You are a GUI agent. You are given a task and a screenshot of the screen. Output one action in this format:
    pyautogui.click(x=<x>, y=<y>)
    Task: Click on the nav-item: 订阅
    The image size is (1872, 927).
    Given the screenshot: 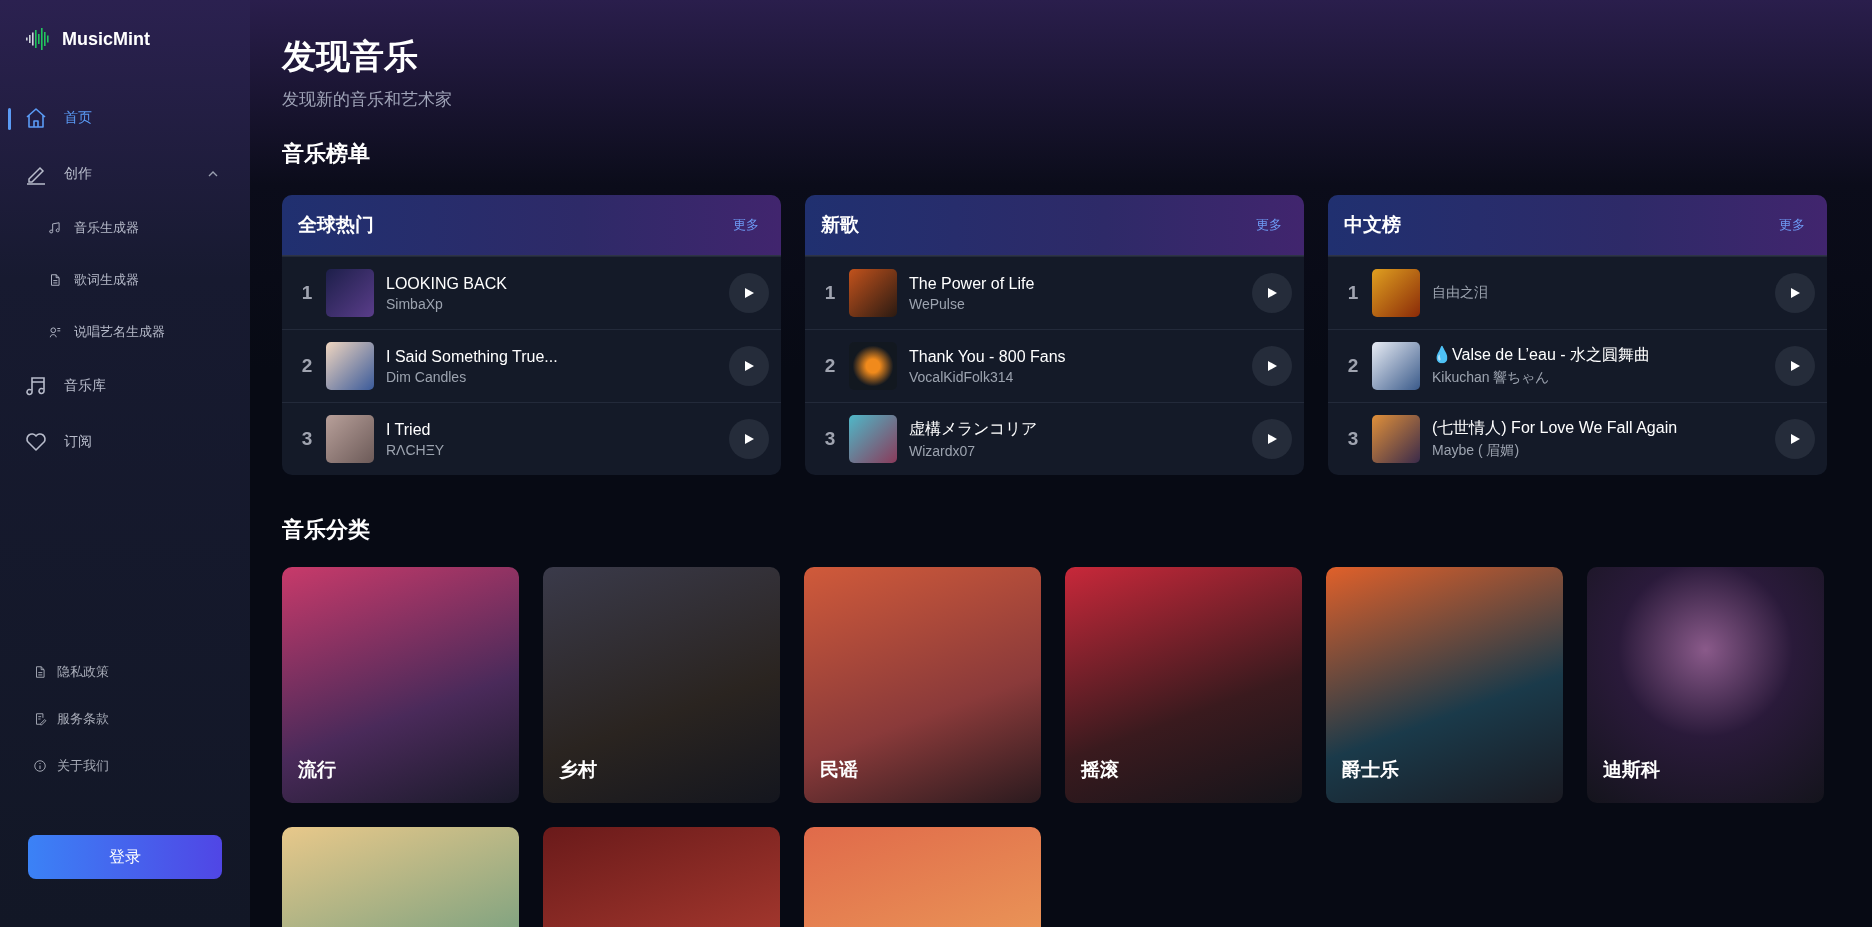 What is the action you would take?
    pyautogui.click(x=125, y=442)
    